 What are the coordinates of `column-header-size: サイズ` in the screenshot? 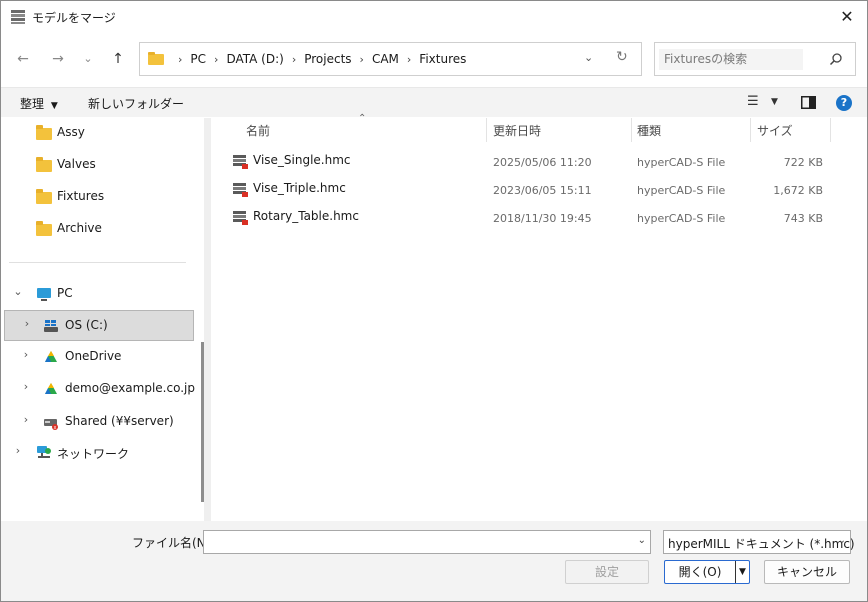 It's located at (775, 130).